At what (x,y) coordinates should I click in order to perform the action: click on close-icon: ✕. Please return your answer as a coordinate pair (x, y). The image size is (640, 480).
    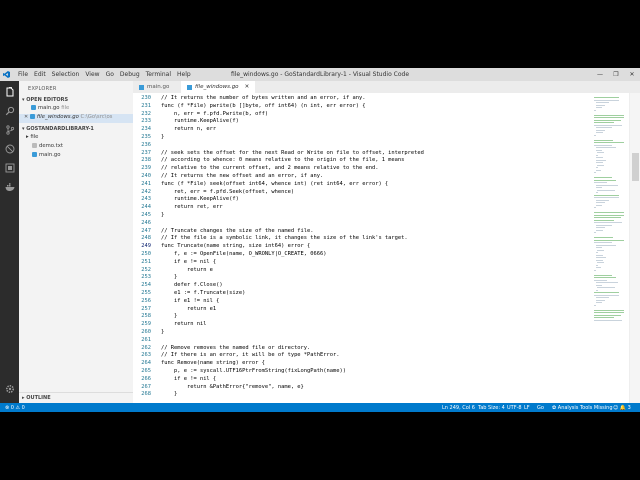
    Looking at the image, I should click on (26, 117).